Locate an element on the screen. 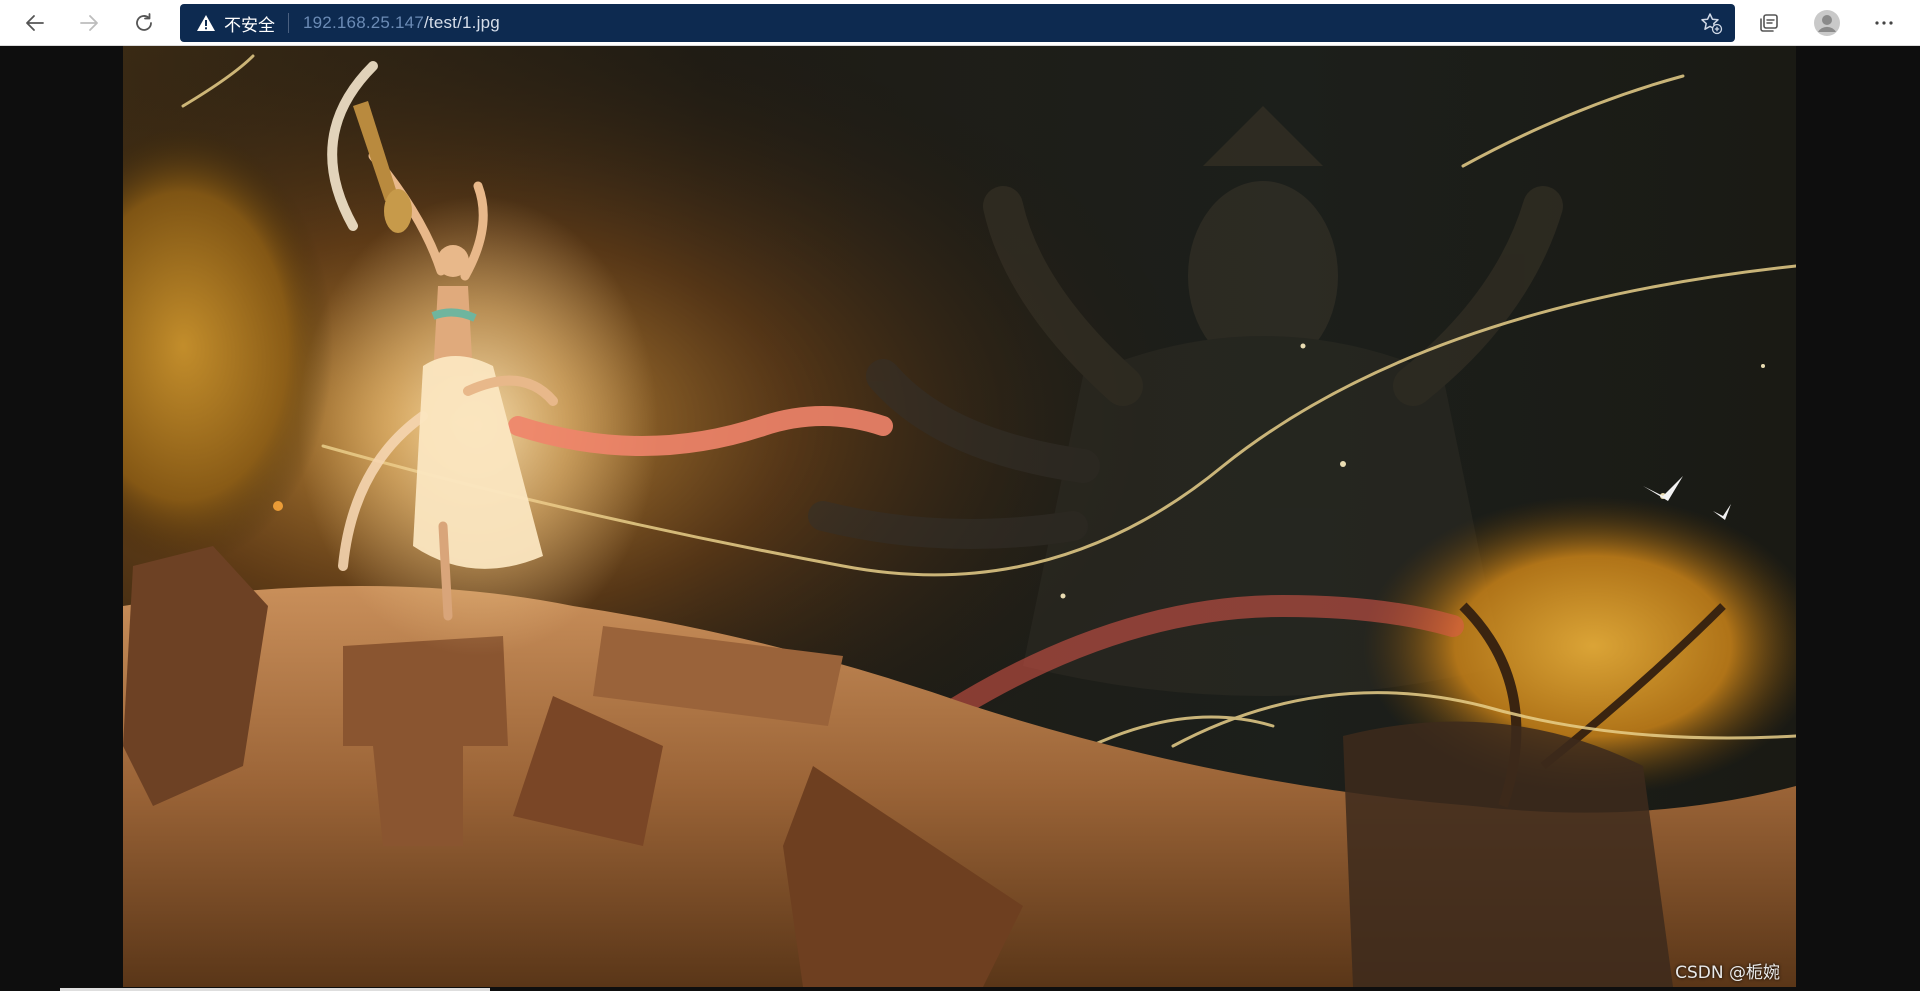 The image size is (1920, 991). refresh-icon is located at coordinates (144, 22).